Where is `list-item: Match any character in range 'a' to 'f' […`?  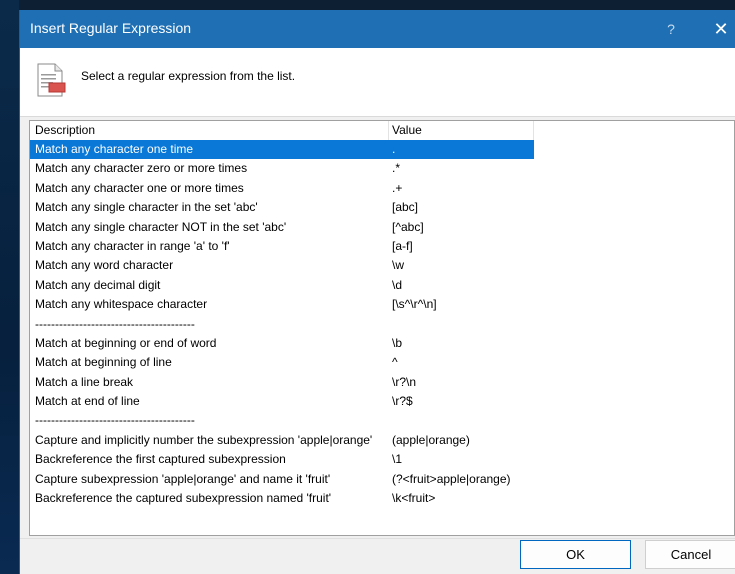
list-item: Match any character in range 'a' to 'f' [… is located at coordinates (282, 246).